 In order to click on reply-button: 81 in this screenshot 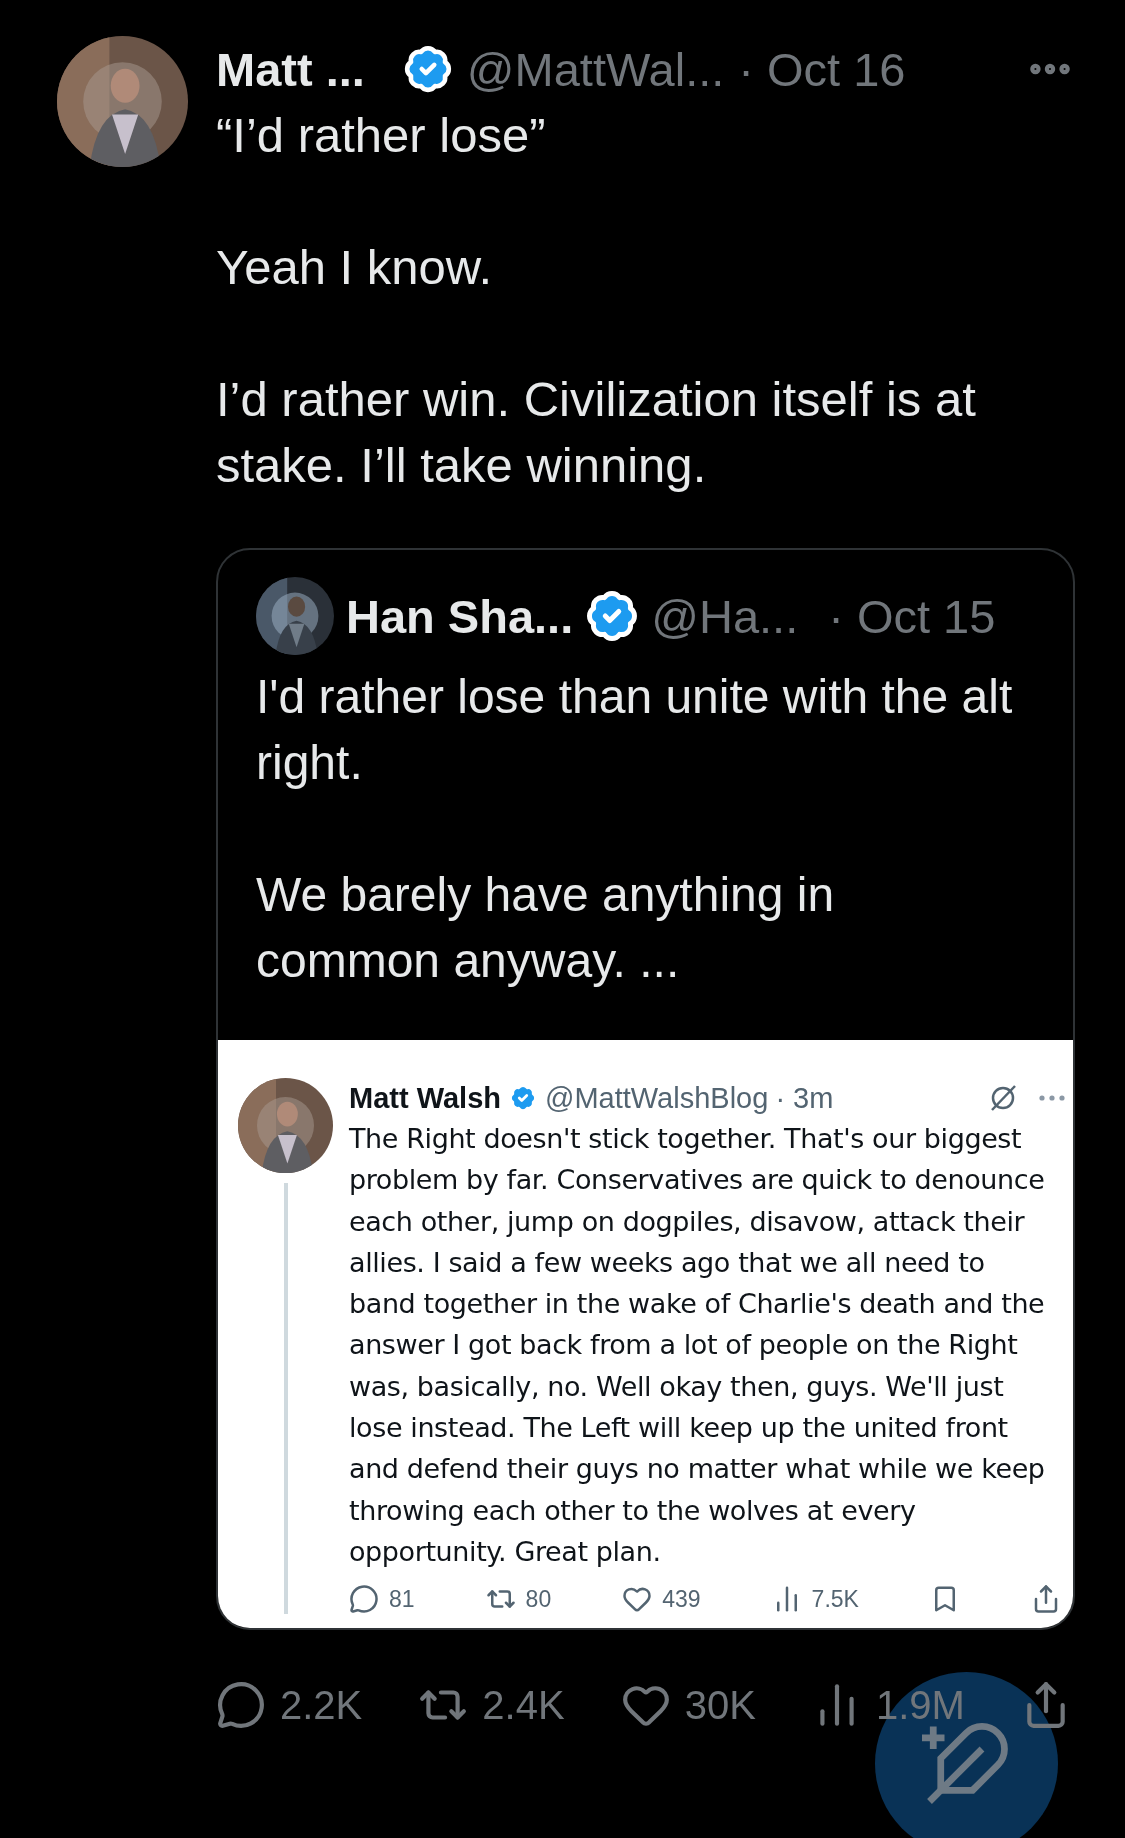, I will do `click(382, 1599)`.